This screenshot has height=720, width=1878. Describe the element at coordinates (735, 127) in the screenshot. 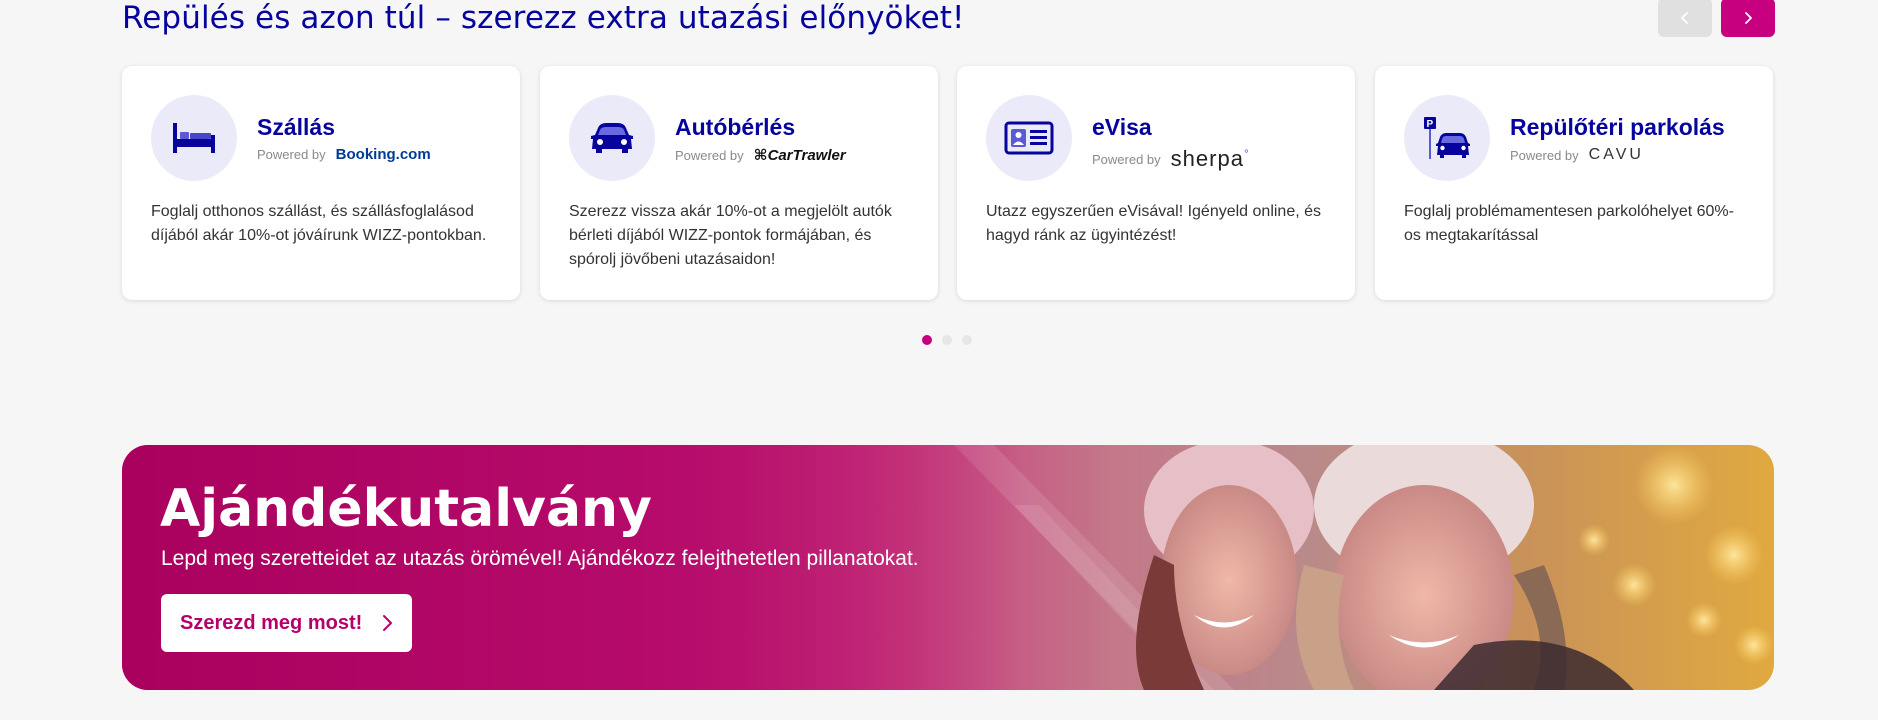

I see `card-title: Autóbérlés` at that location.